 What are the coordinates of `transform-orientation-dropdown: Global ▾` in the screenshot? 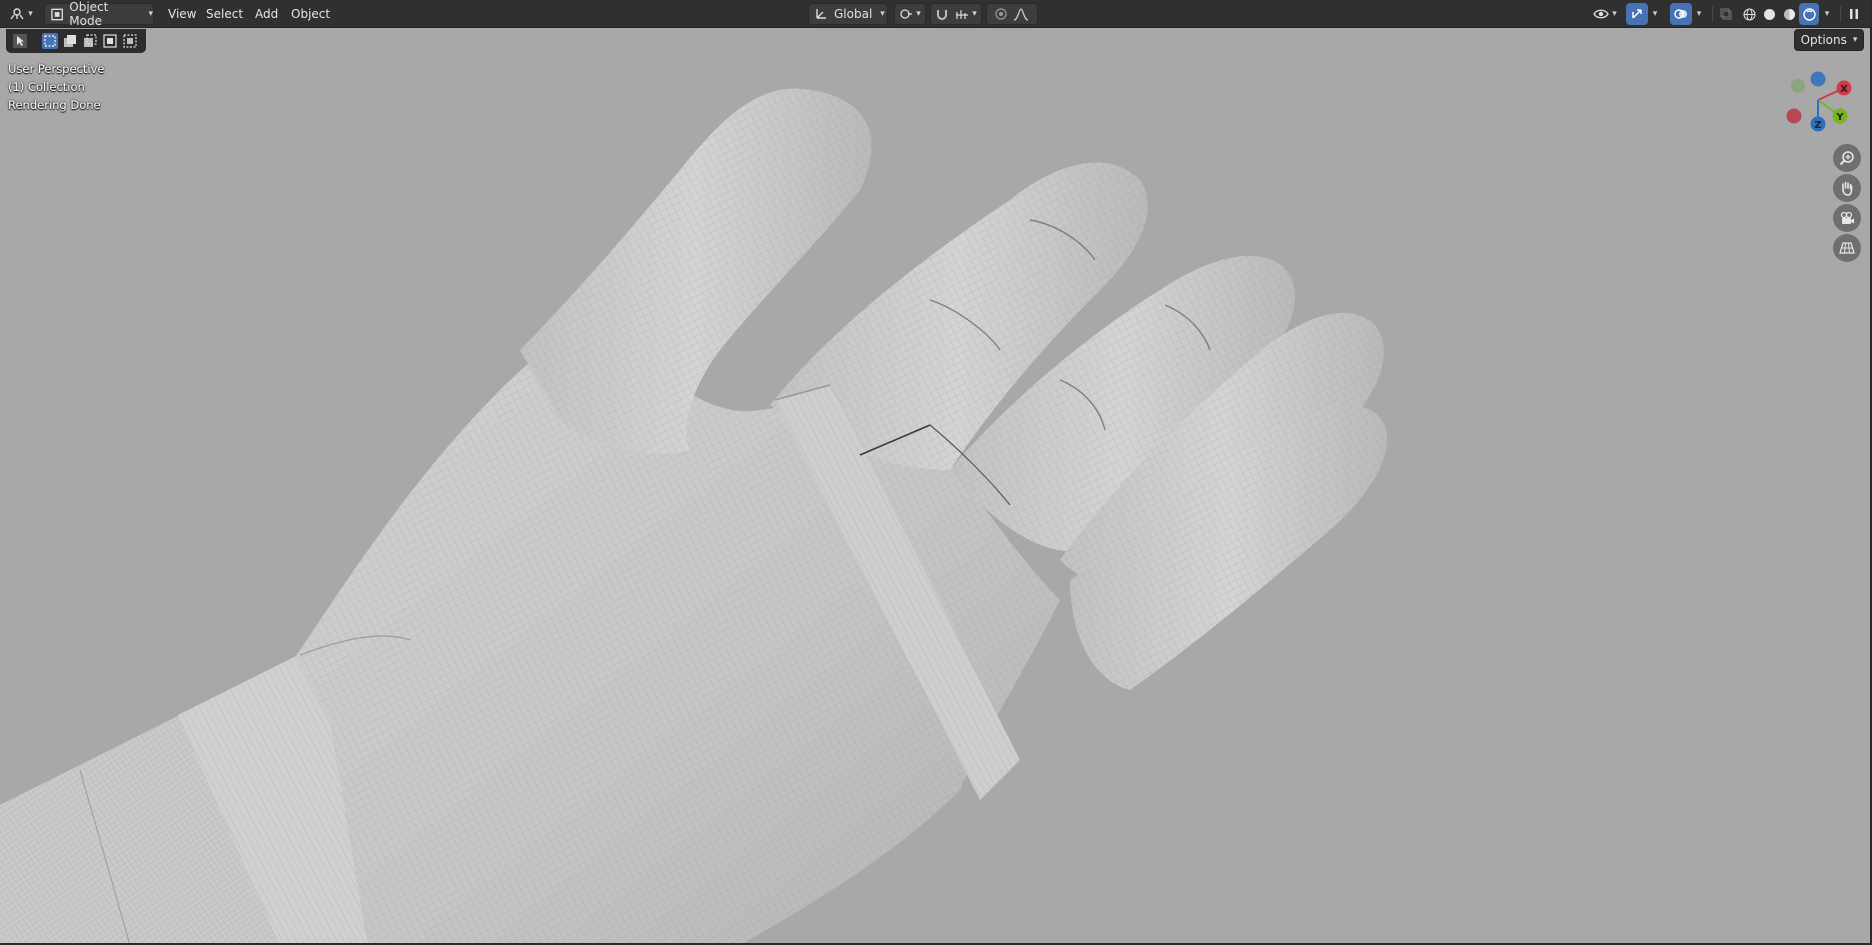 It's located at (848, 14).